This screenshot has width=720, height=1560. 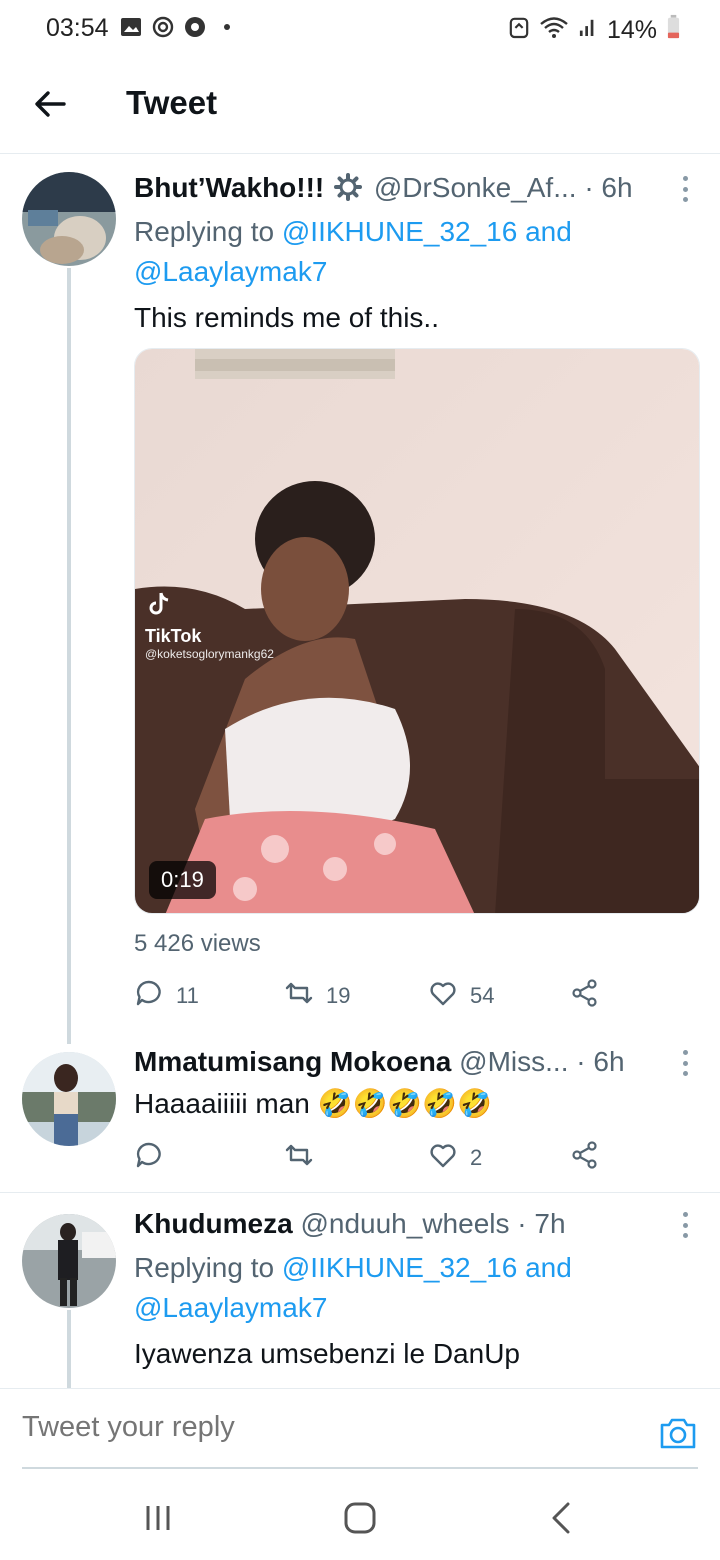 What do you see at coordinates (77, 28) in the screenshot?
I see `status-time: 03:54` at bounding box center [77, 28].